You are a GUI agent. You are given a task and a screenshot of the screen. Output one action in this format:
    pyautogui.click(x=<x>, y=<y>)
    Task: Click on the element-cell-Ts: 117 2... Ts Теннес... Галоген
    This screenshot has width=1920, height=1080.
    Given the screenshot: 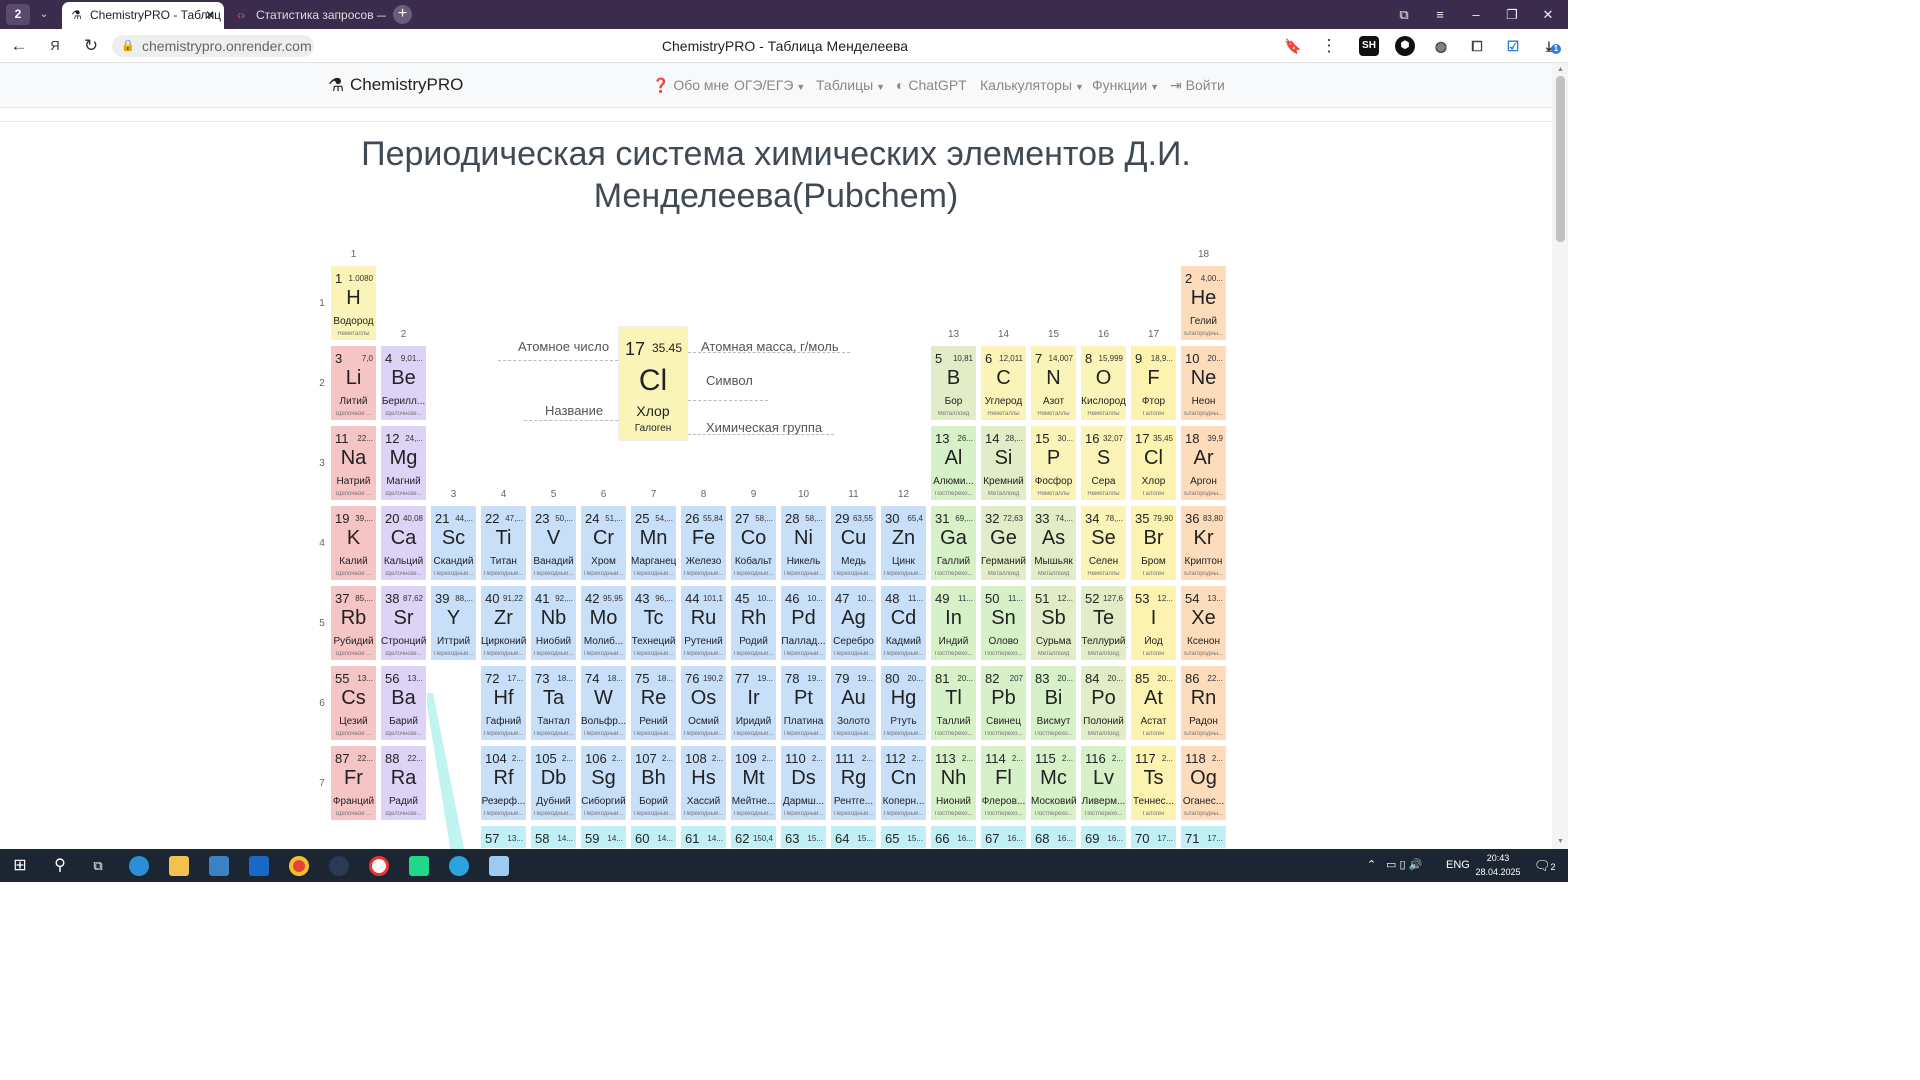 What is the action you would take?
    pyautogui.click(x=1153, y=783)
    